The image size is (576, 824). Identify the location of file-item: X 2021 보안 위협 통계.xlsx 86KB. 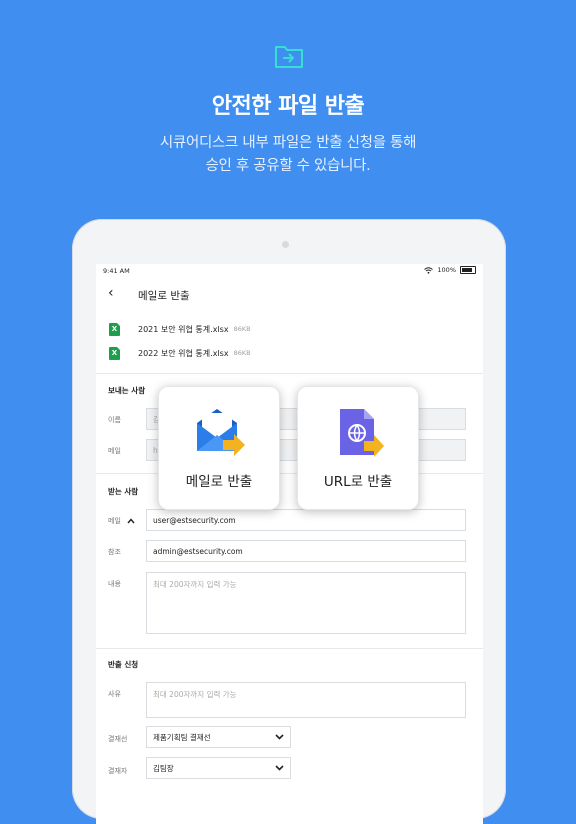
(180, 329).